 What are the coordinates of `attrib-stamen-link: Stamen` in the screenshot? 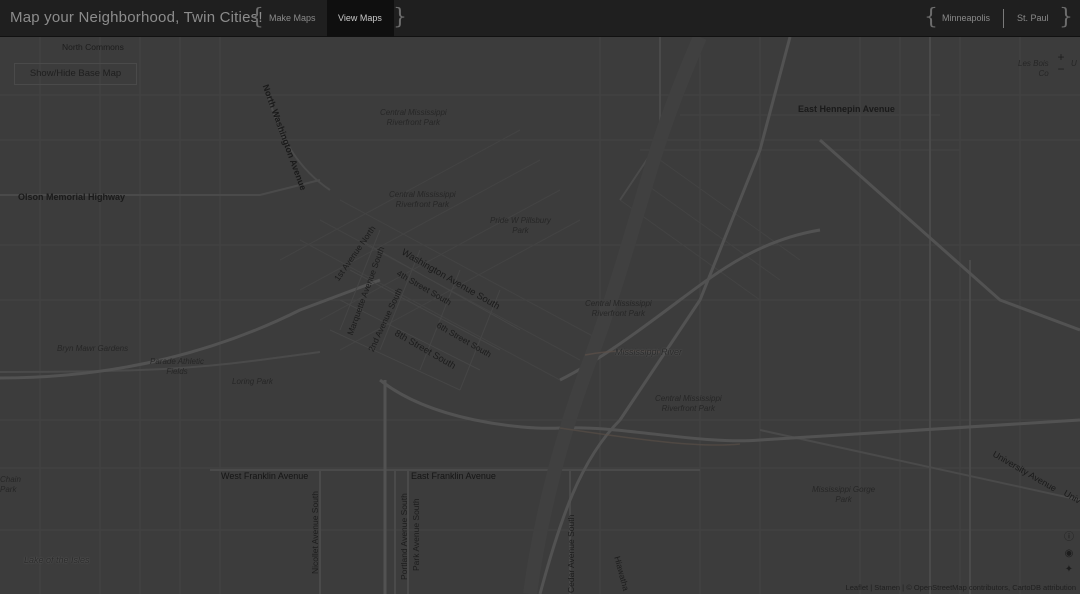 It's located at (887, 587).